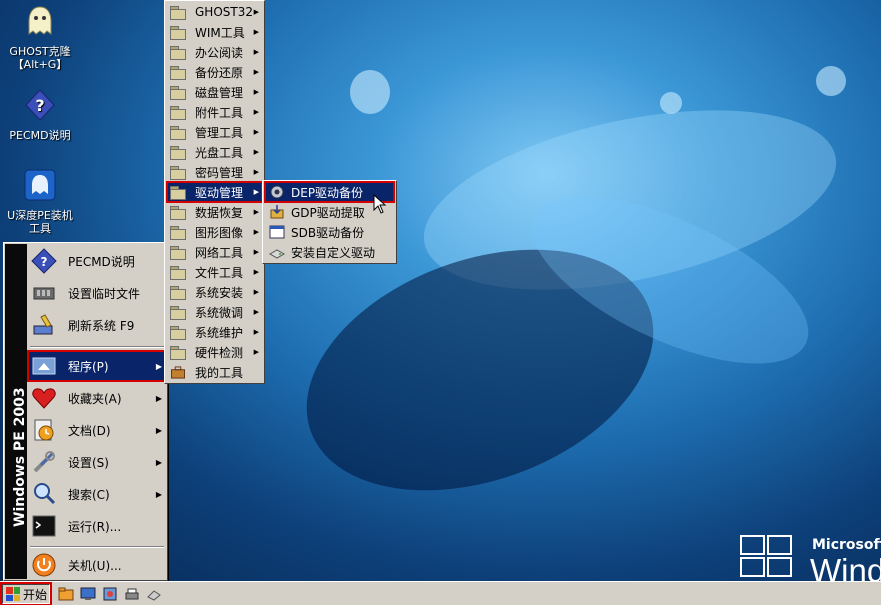  What do you see at coordinates (219, 172) in the screenshot?
I see `program-item-label: 密码管理` at bounding box center [219, 172].